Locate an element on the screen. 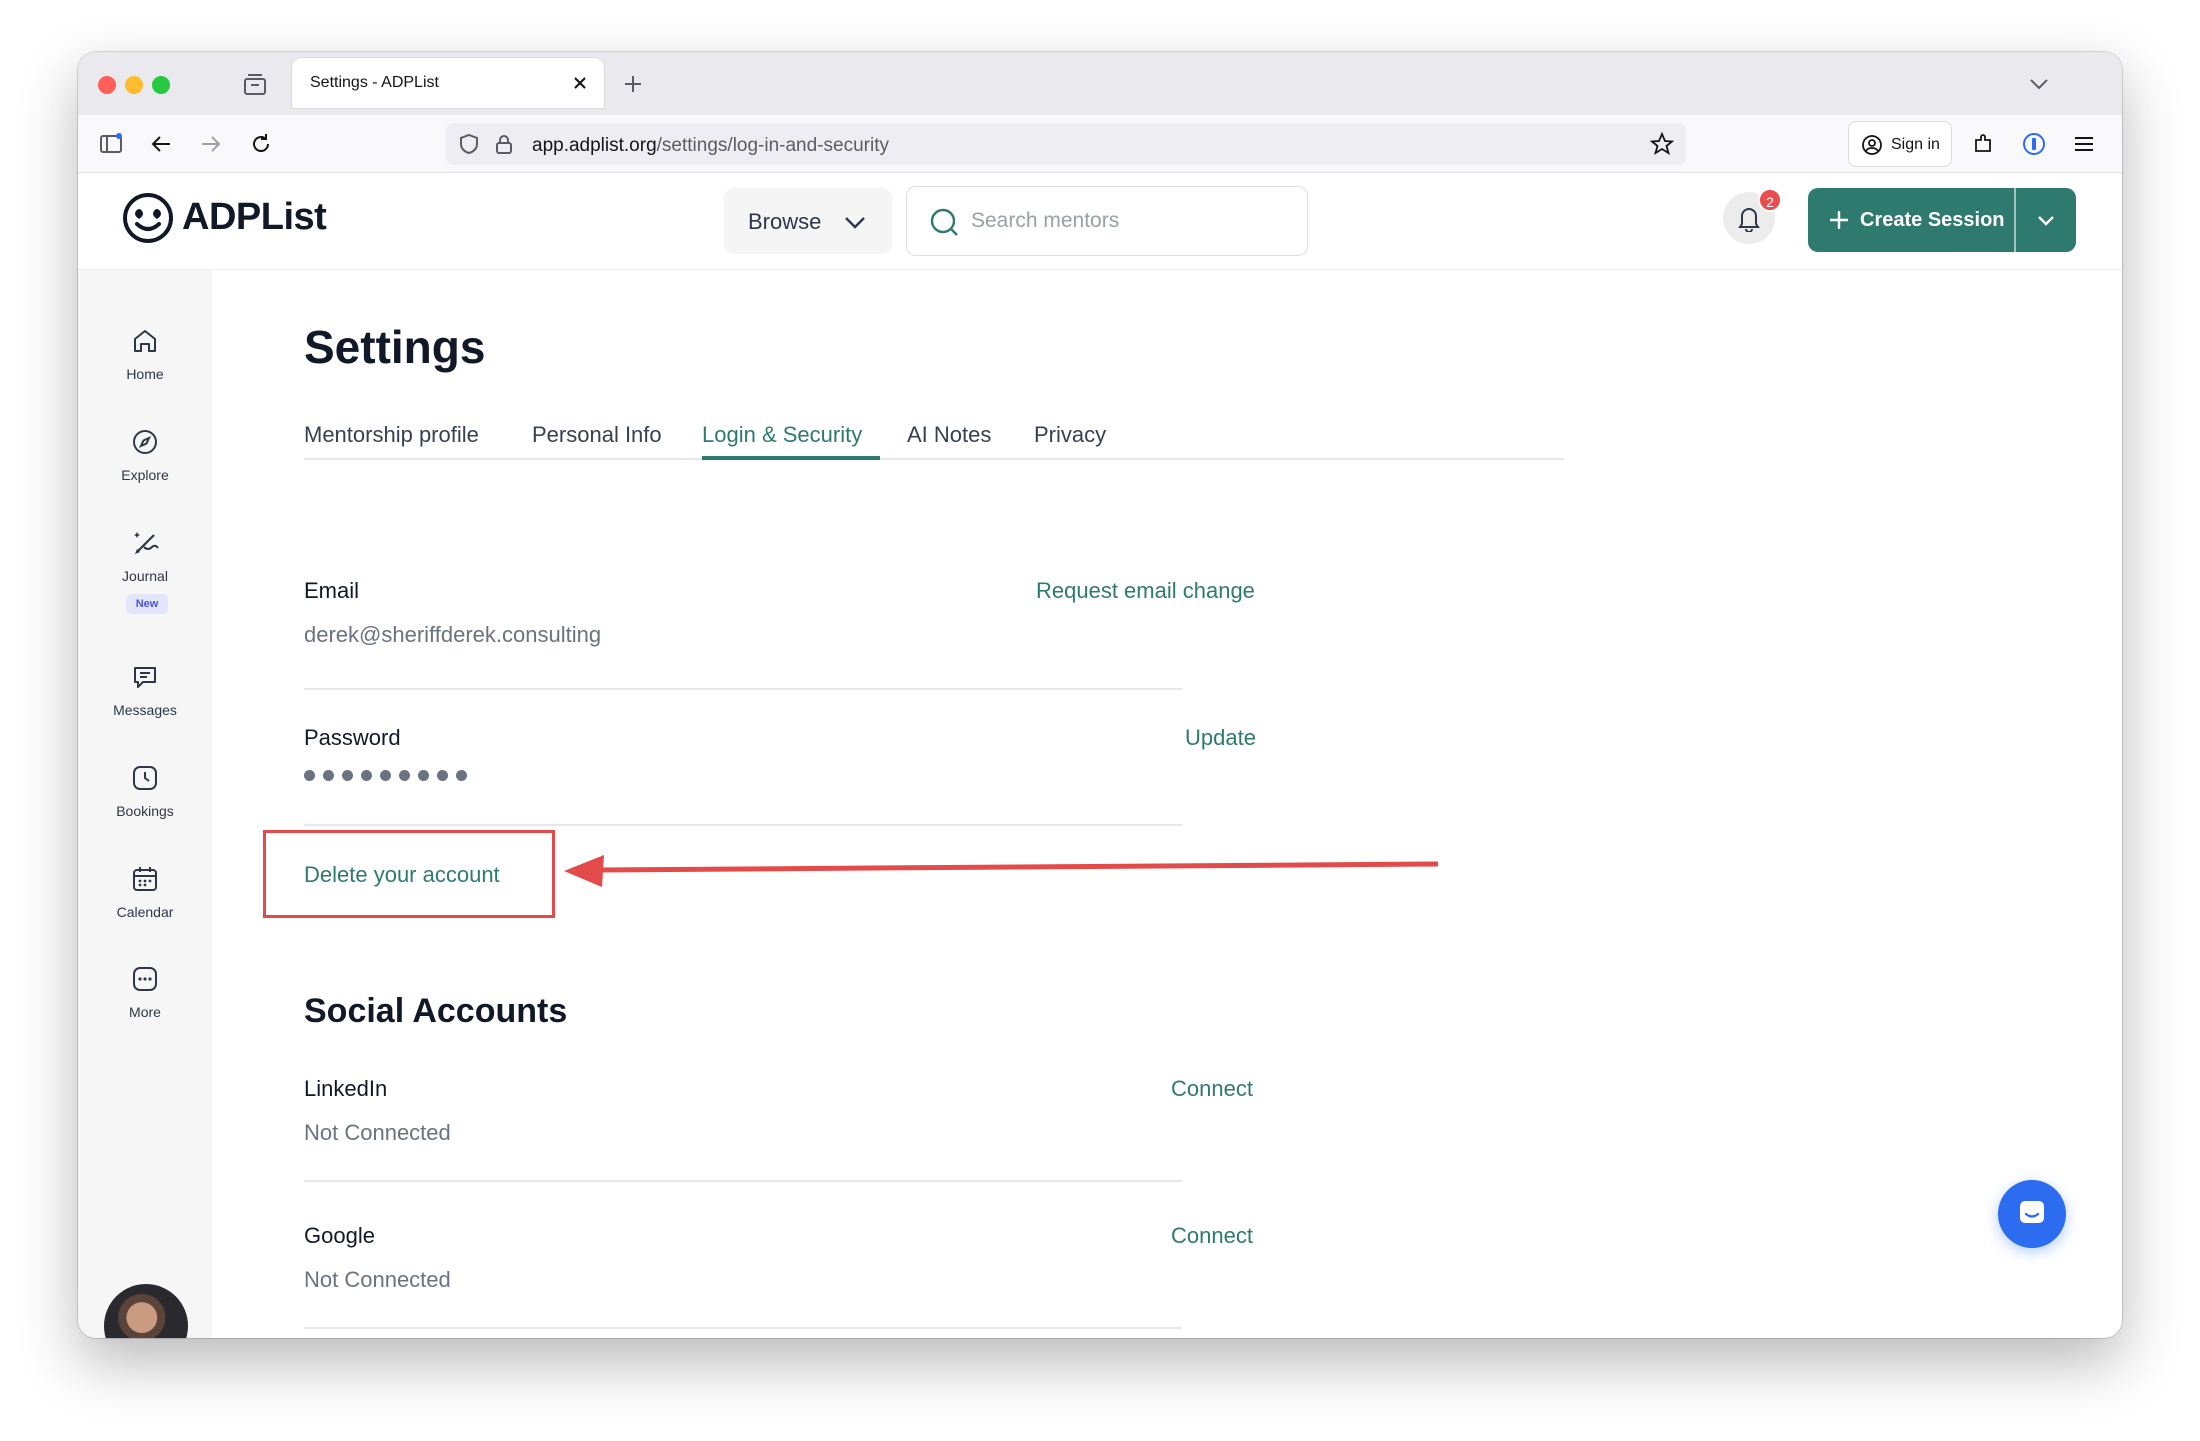  extensions-puzzle-icon is located at coordinates (1984, 144).